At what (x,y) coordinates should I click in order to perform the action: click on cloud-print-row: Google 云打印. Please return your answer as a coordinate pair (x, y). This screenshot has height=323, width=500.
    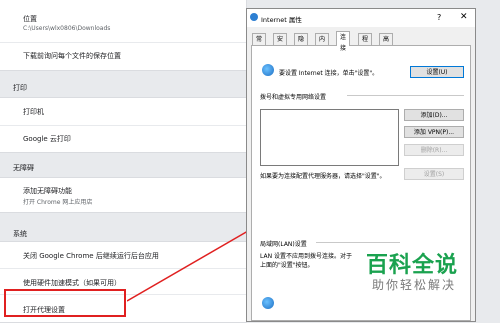
    Looking at the image, I should click on (123, 139).